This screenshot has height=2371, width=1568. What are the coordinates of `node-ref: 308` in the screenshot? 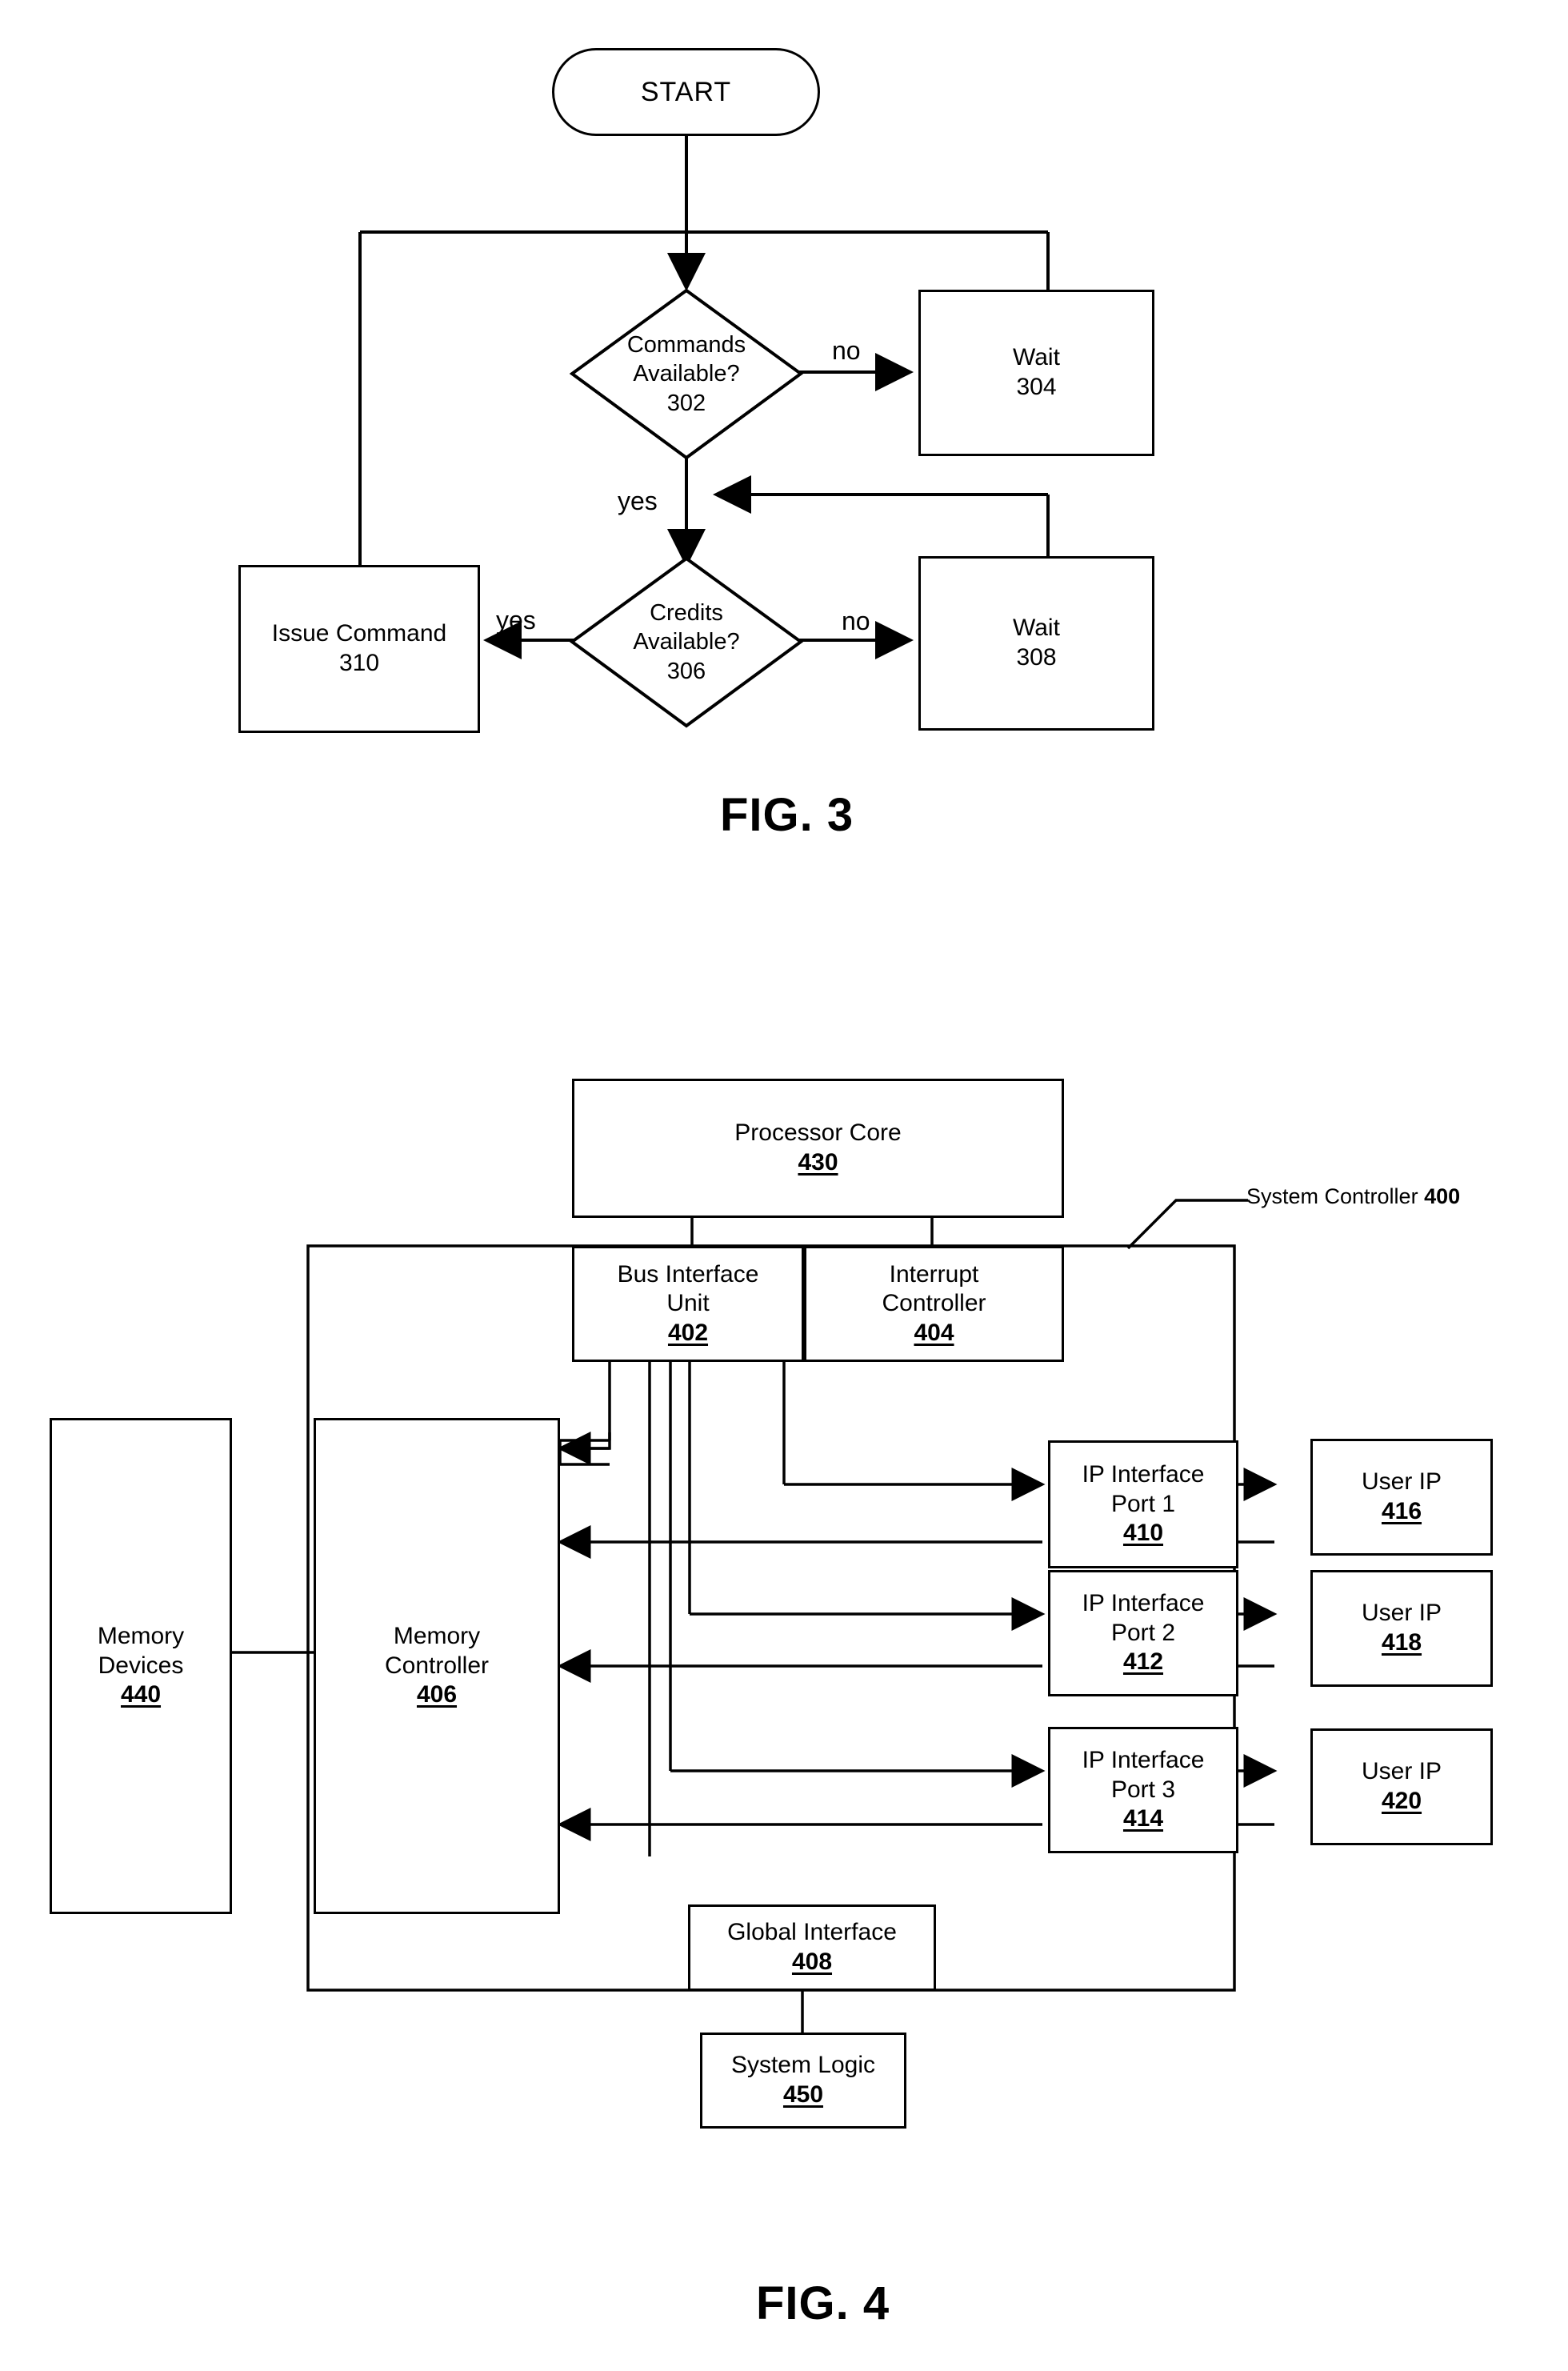 It's located at (1036, 657).